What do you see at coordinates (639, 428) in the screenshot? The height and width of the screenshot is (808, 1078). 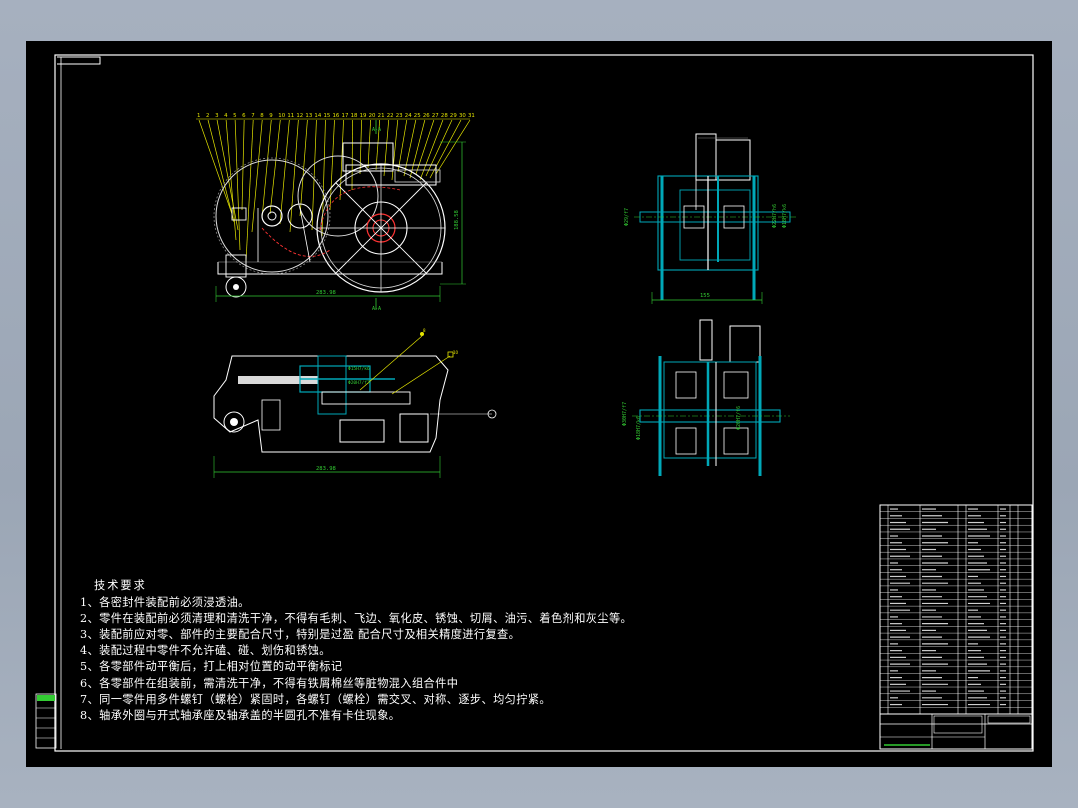 I see `section-dim-2: Φ18H7/k6` at bounding box center [639, 428].